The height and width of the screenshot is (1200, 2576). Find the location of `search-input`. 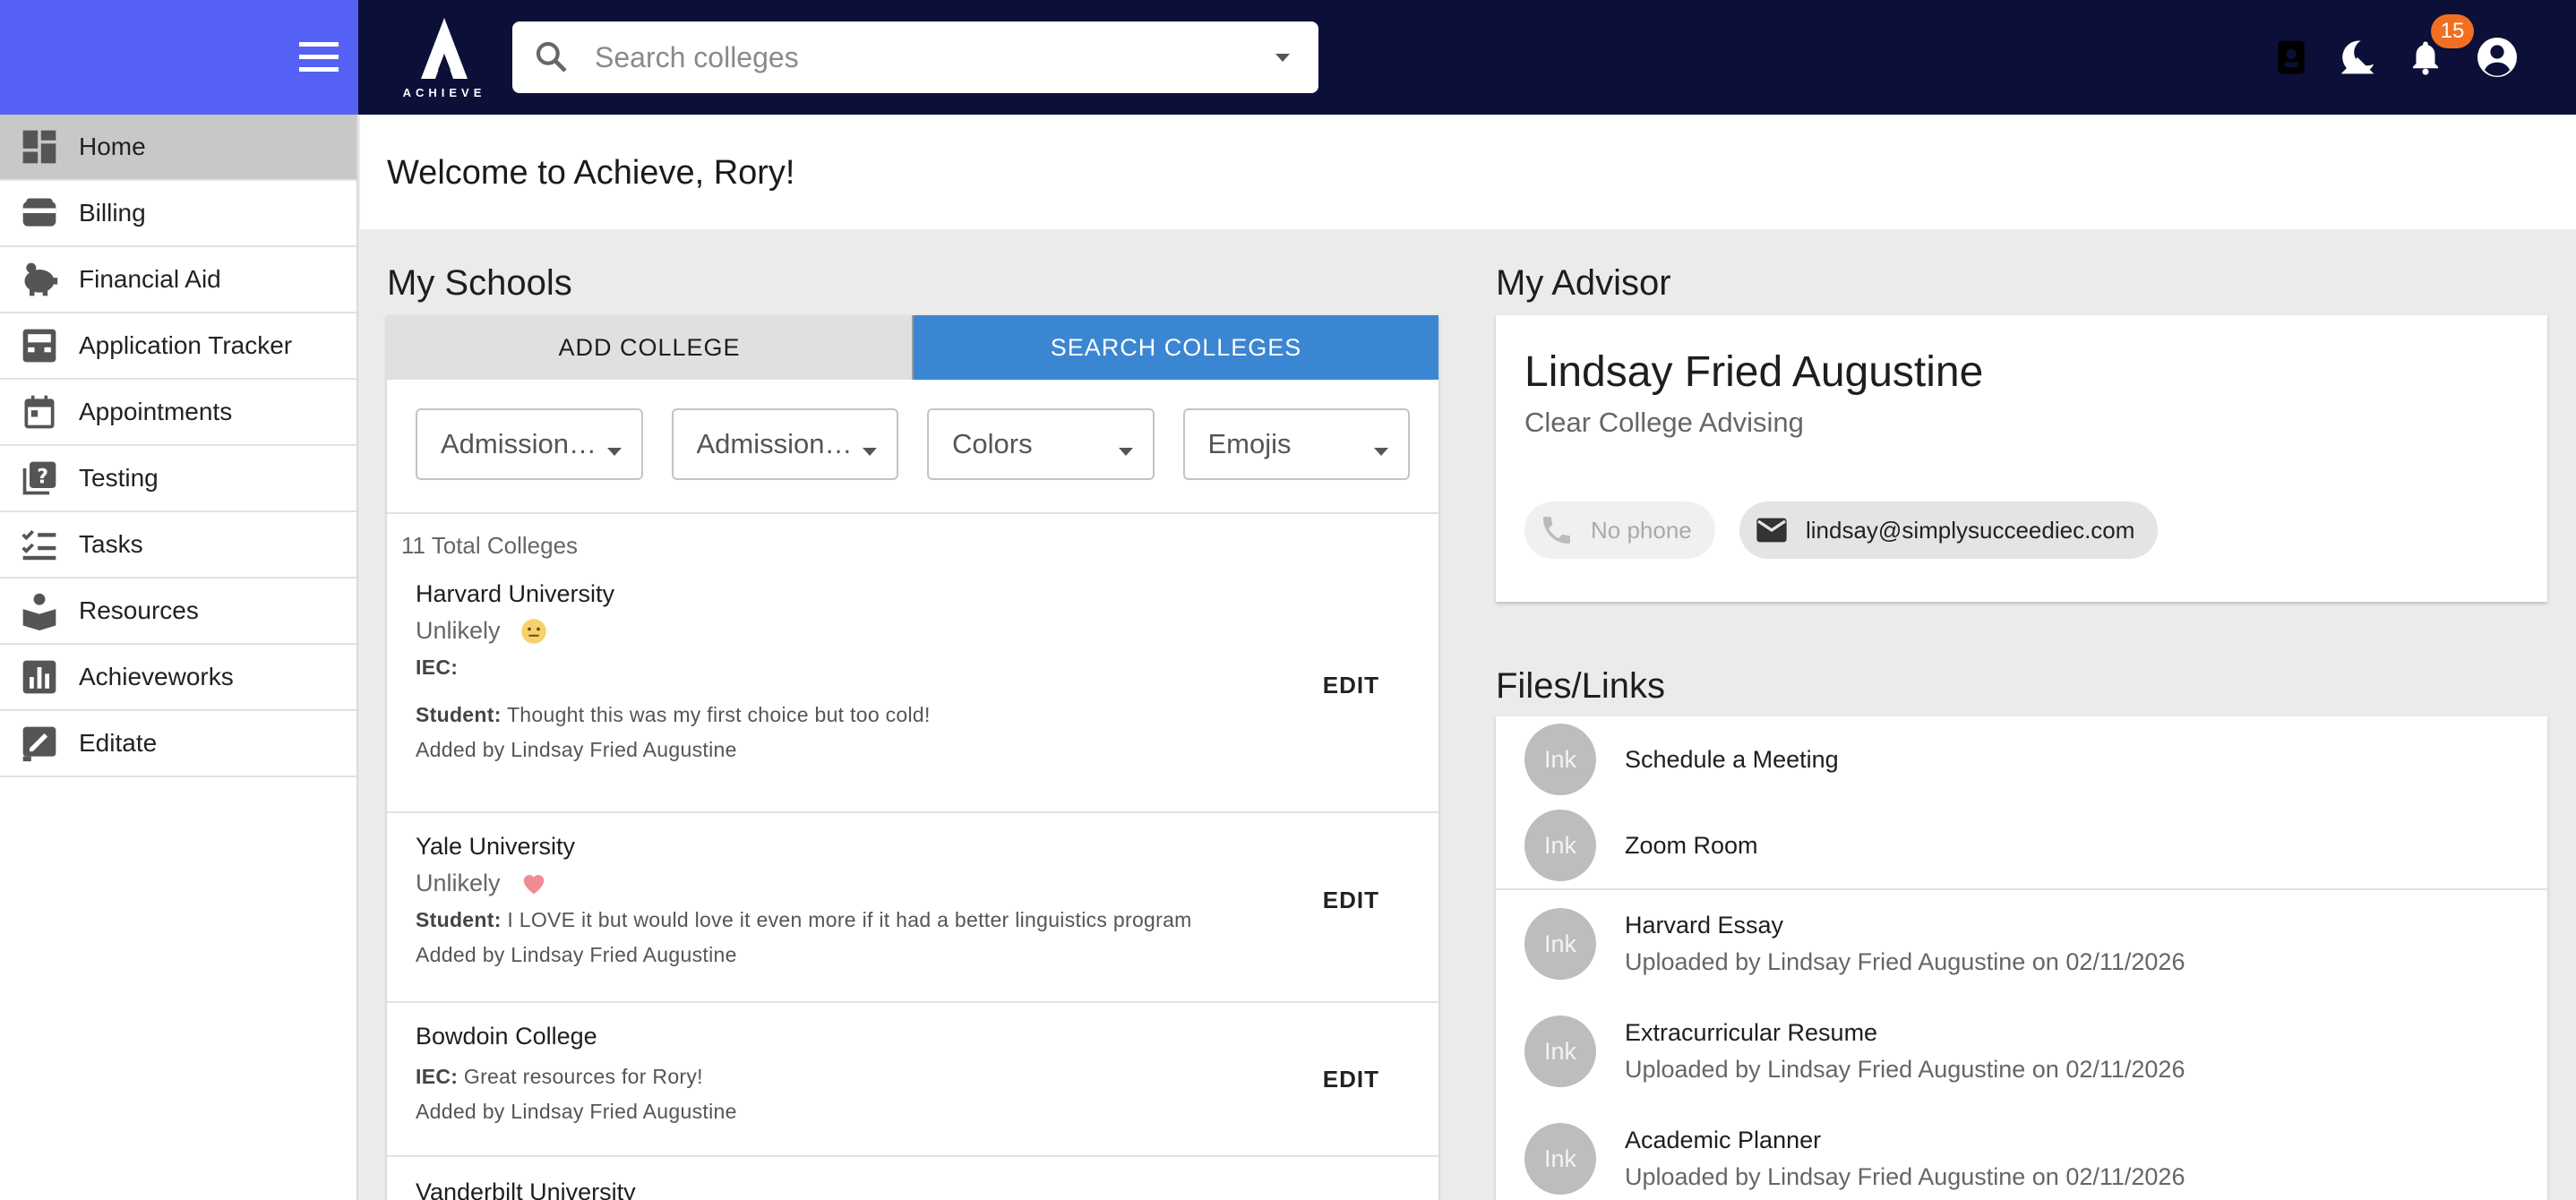

search-input is located at coordinates (908, 57).